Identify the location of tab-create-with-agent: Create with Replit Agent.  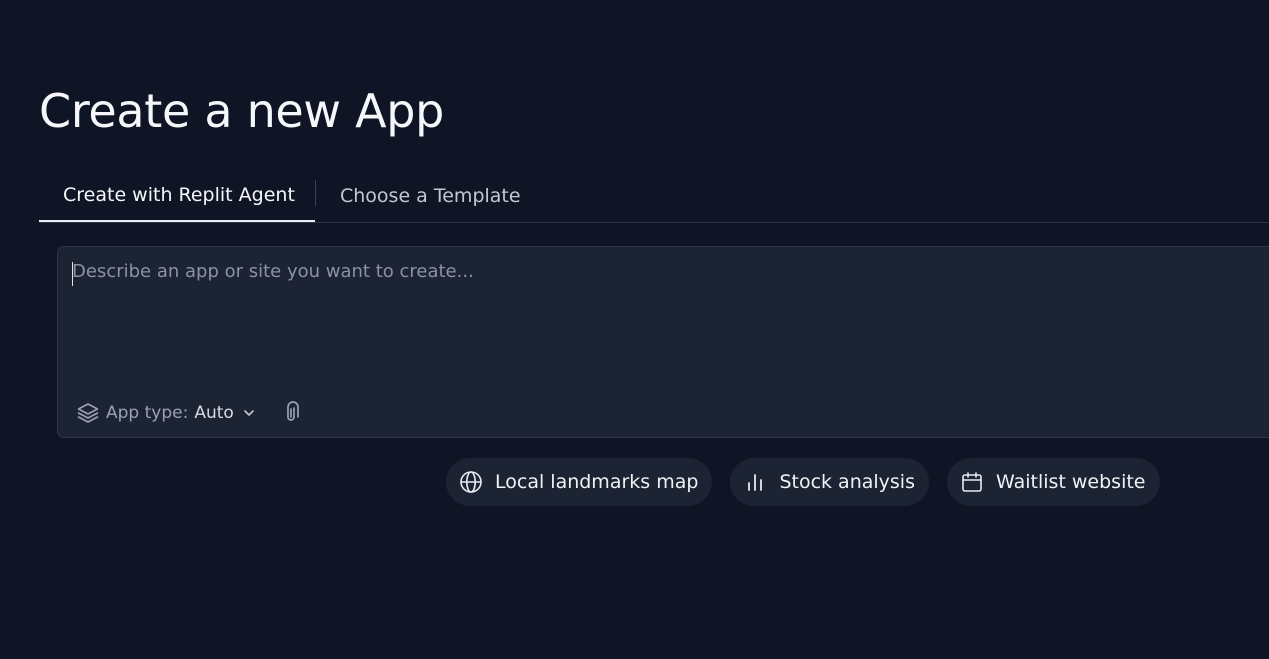
(177, 196).